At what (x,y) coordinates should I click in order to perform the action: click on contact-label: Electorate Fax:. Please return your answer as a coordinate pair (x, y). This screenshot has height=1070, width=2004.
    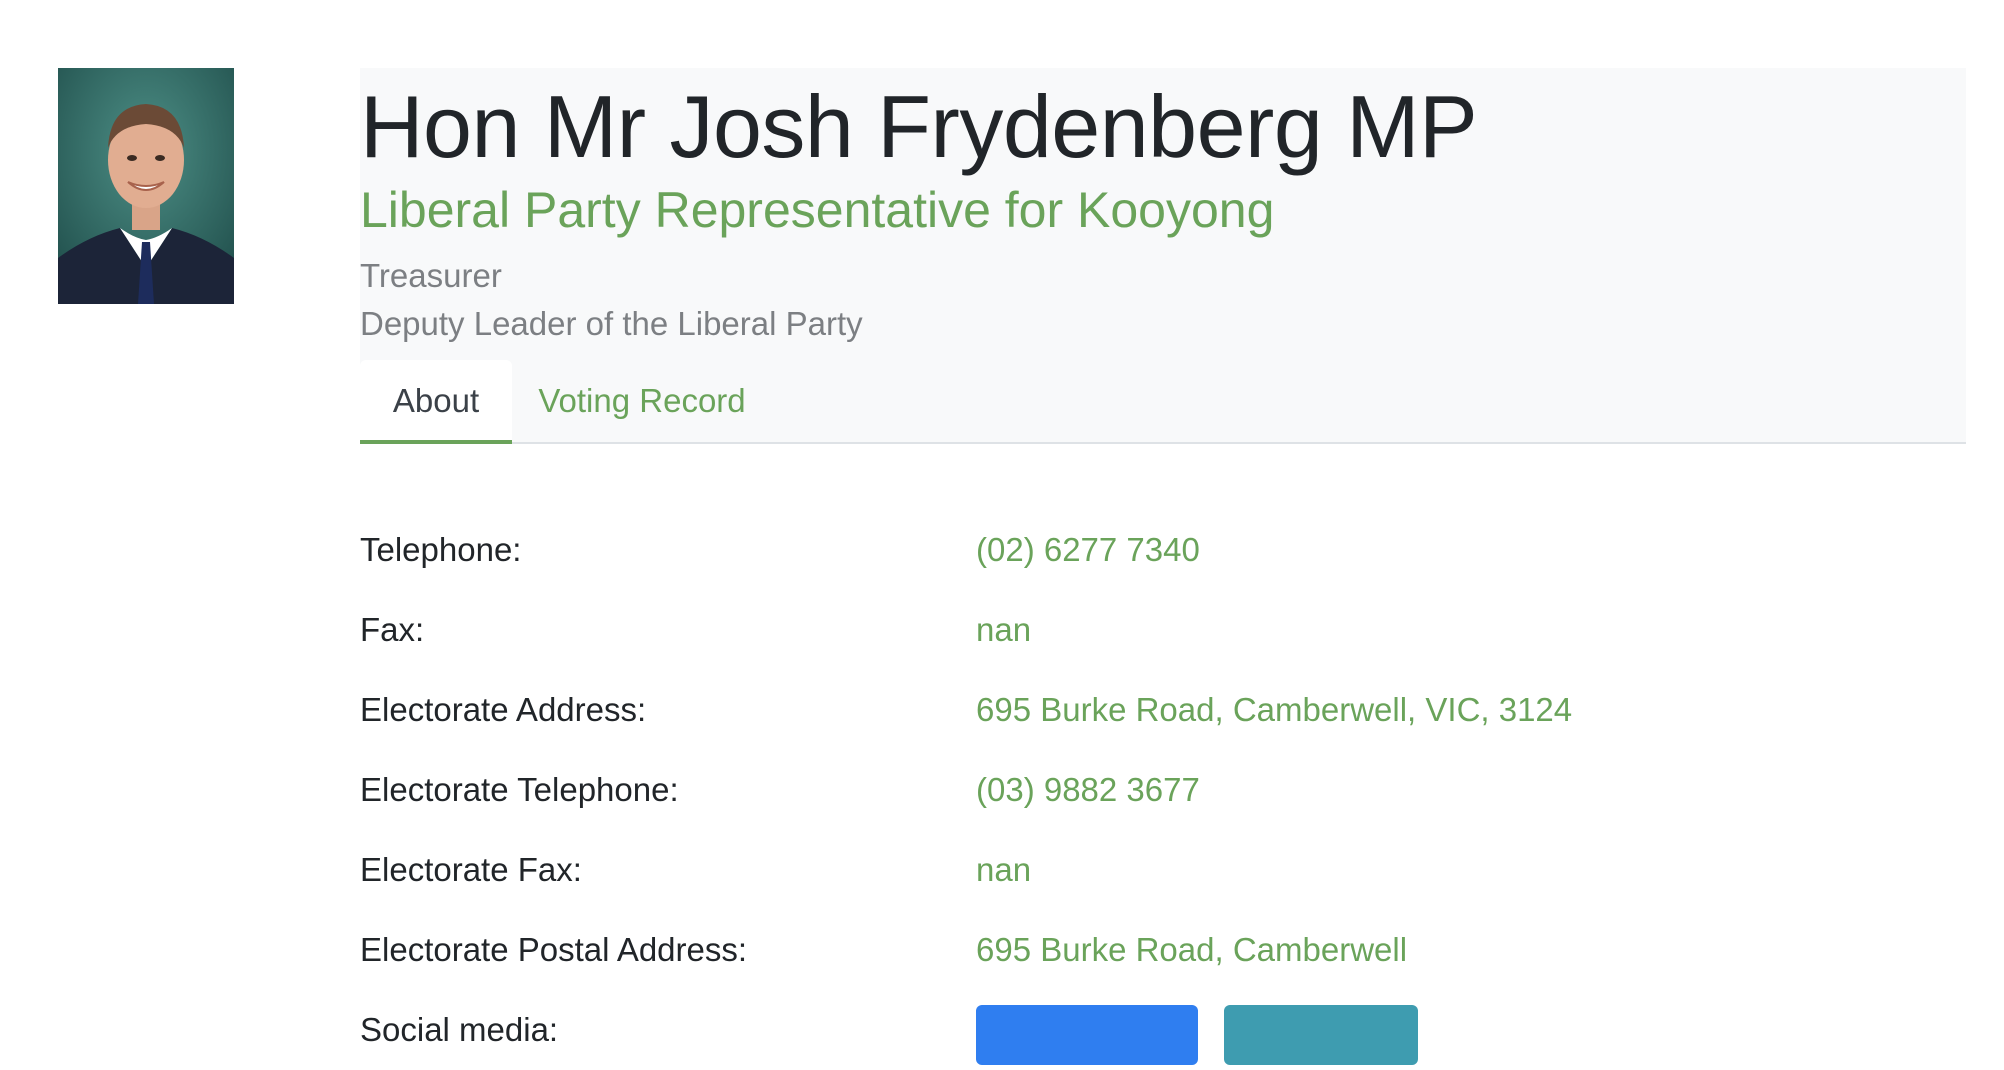
    Looking at the image, I should click on (471, 869).